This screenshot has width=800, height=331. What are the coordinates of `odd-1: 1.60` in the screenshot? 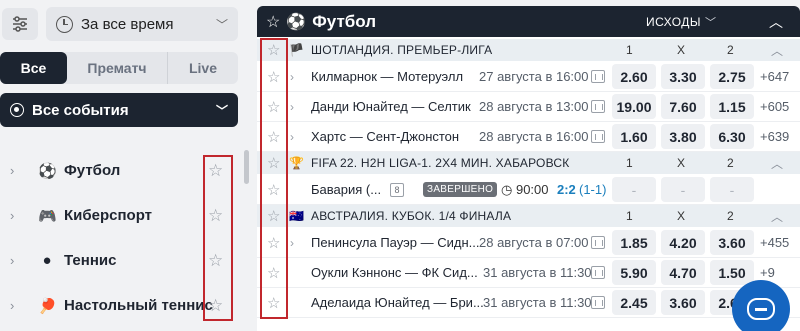 It's located at (634, 136).